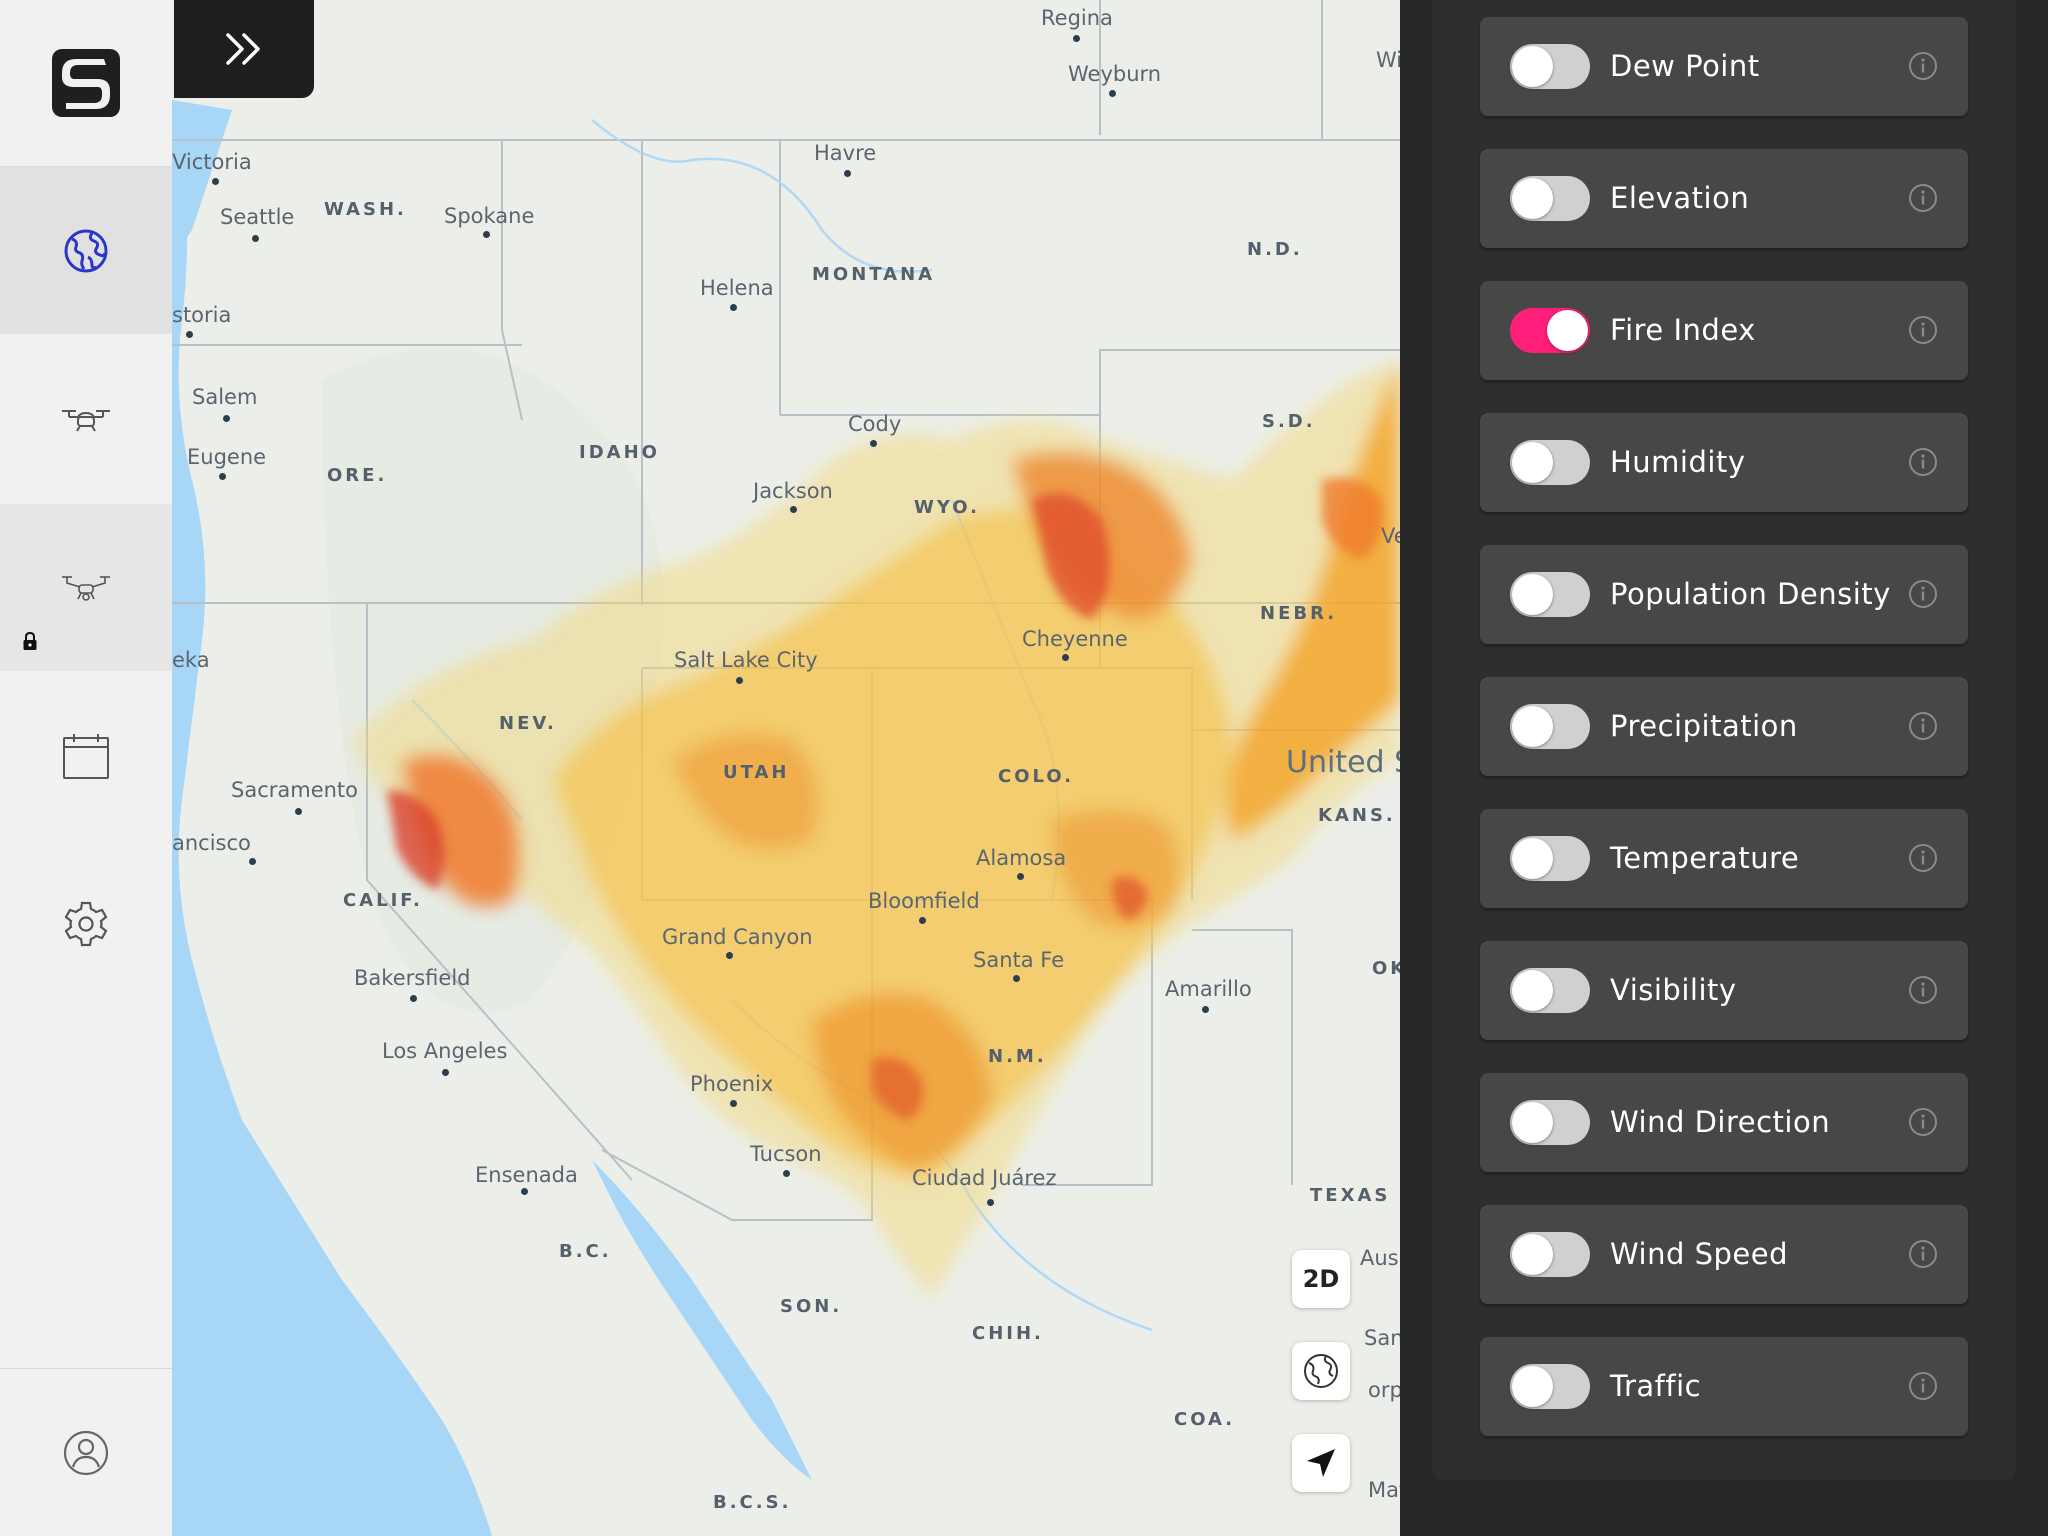 This screenshot has height=1536, width=2048. Describe the element at coordinates (585, 1251) in the screenshot. I see `map-region-bc: B.C.` at that location.